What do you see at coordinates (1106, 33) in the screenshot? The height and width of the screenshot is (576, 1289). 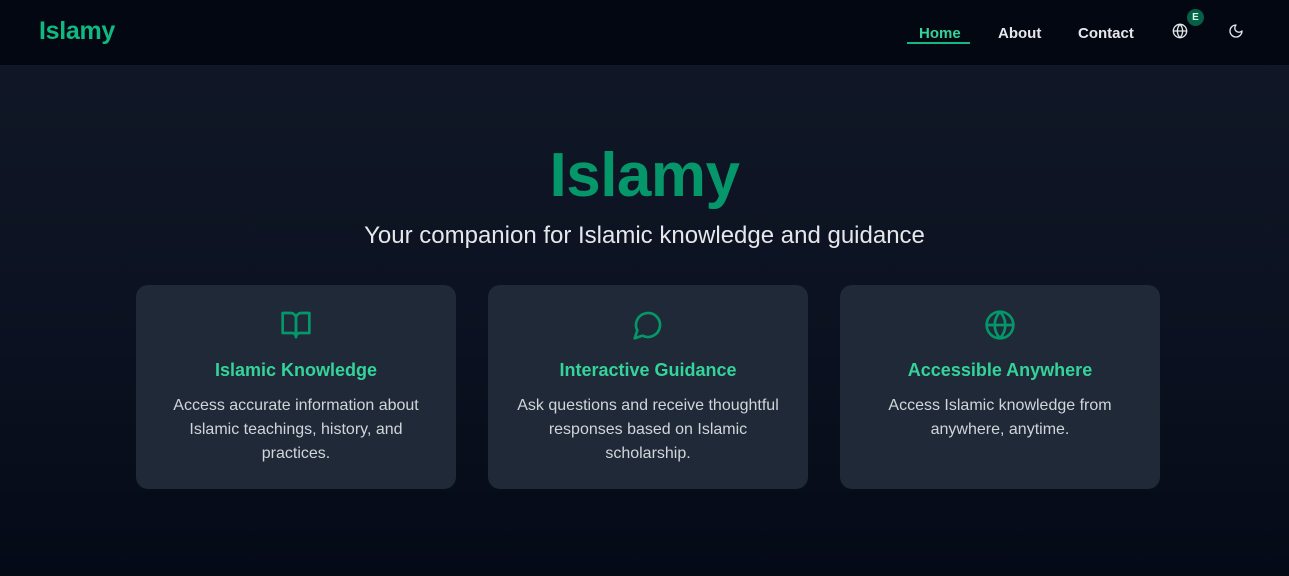 I see `nav-link-contact: Contact` at bounding box center [1106, 33].